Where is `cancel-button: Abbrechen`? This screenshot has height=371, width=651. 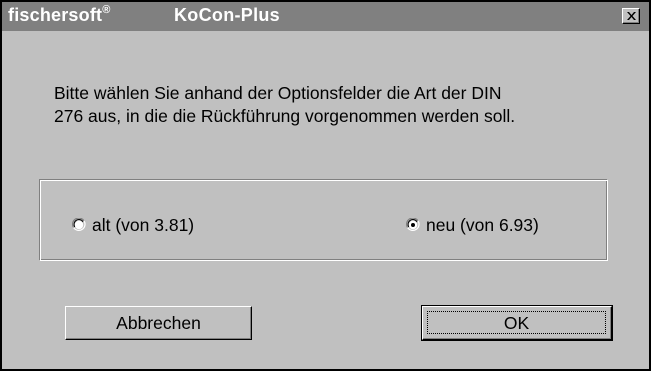 cancel-button: Abbrechen is located at coordinates (158, 323).